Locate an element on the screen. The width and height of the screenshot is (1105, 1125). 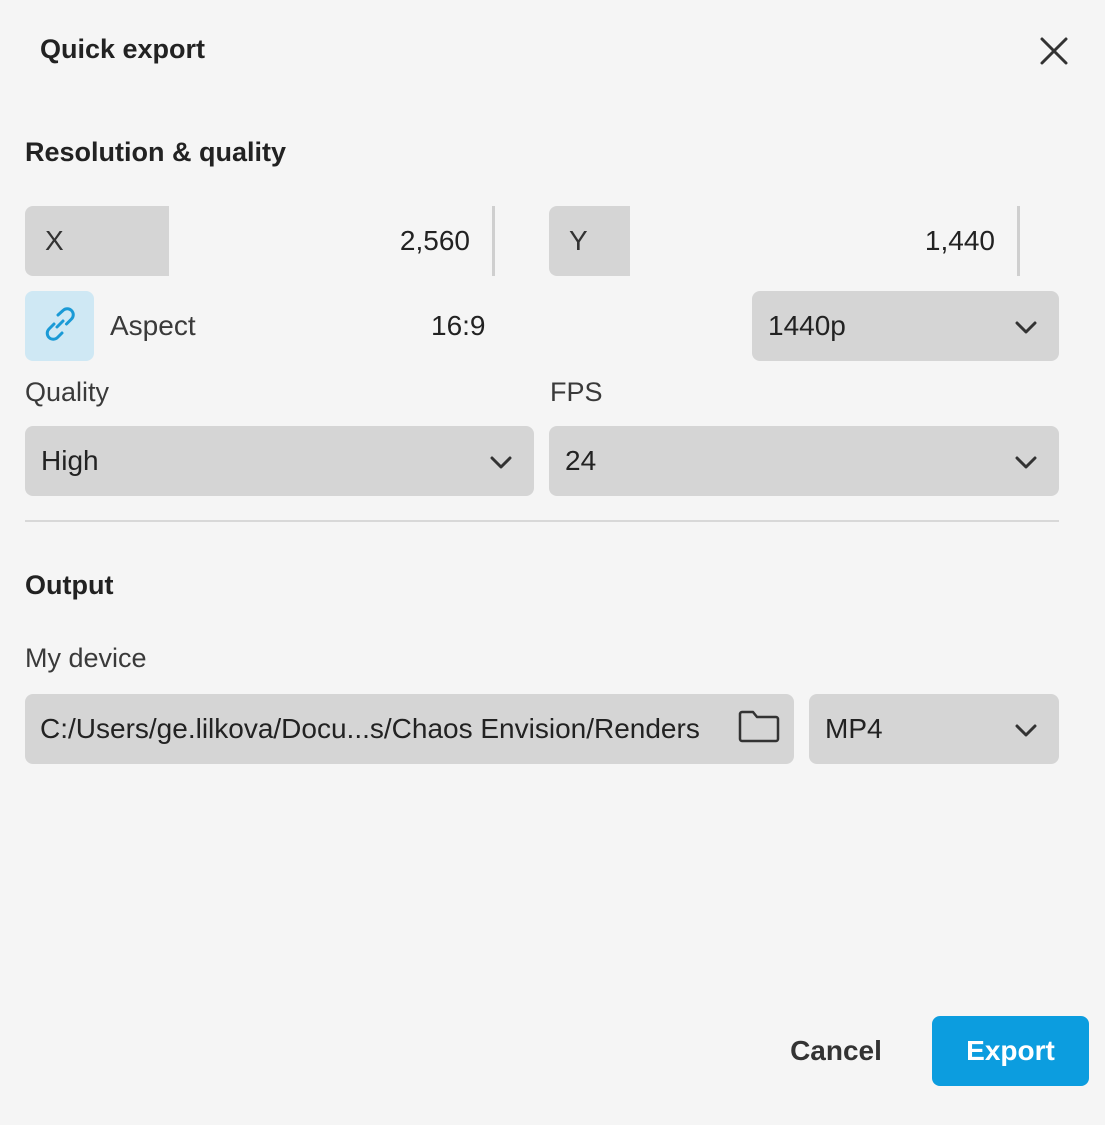
y-resolution-value: 1,440 is located at coordinates (825, 241).